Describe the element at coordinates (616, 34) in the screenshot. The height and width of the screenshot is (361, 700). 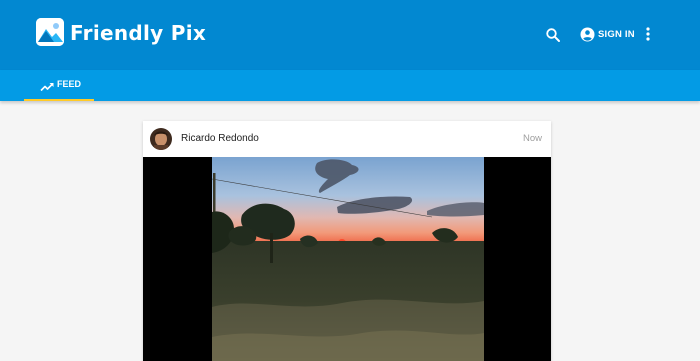
I see `sign-in-label: SIGN IN` at that location.